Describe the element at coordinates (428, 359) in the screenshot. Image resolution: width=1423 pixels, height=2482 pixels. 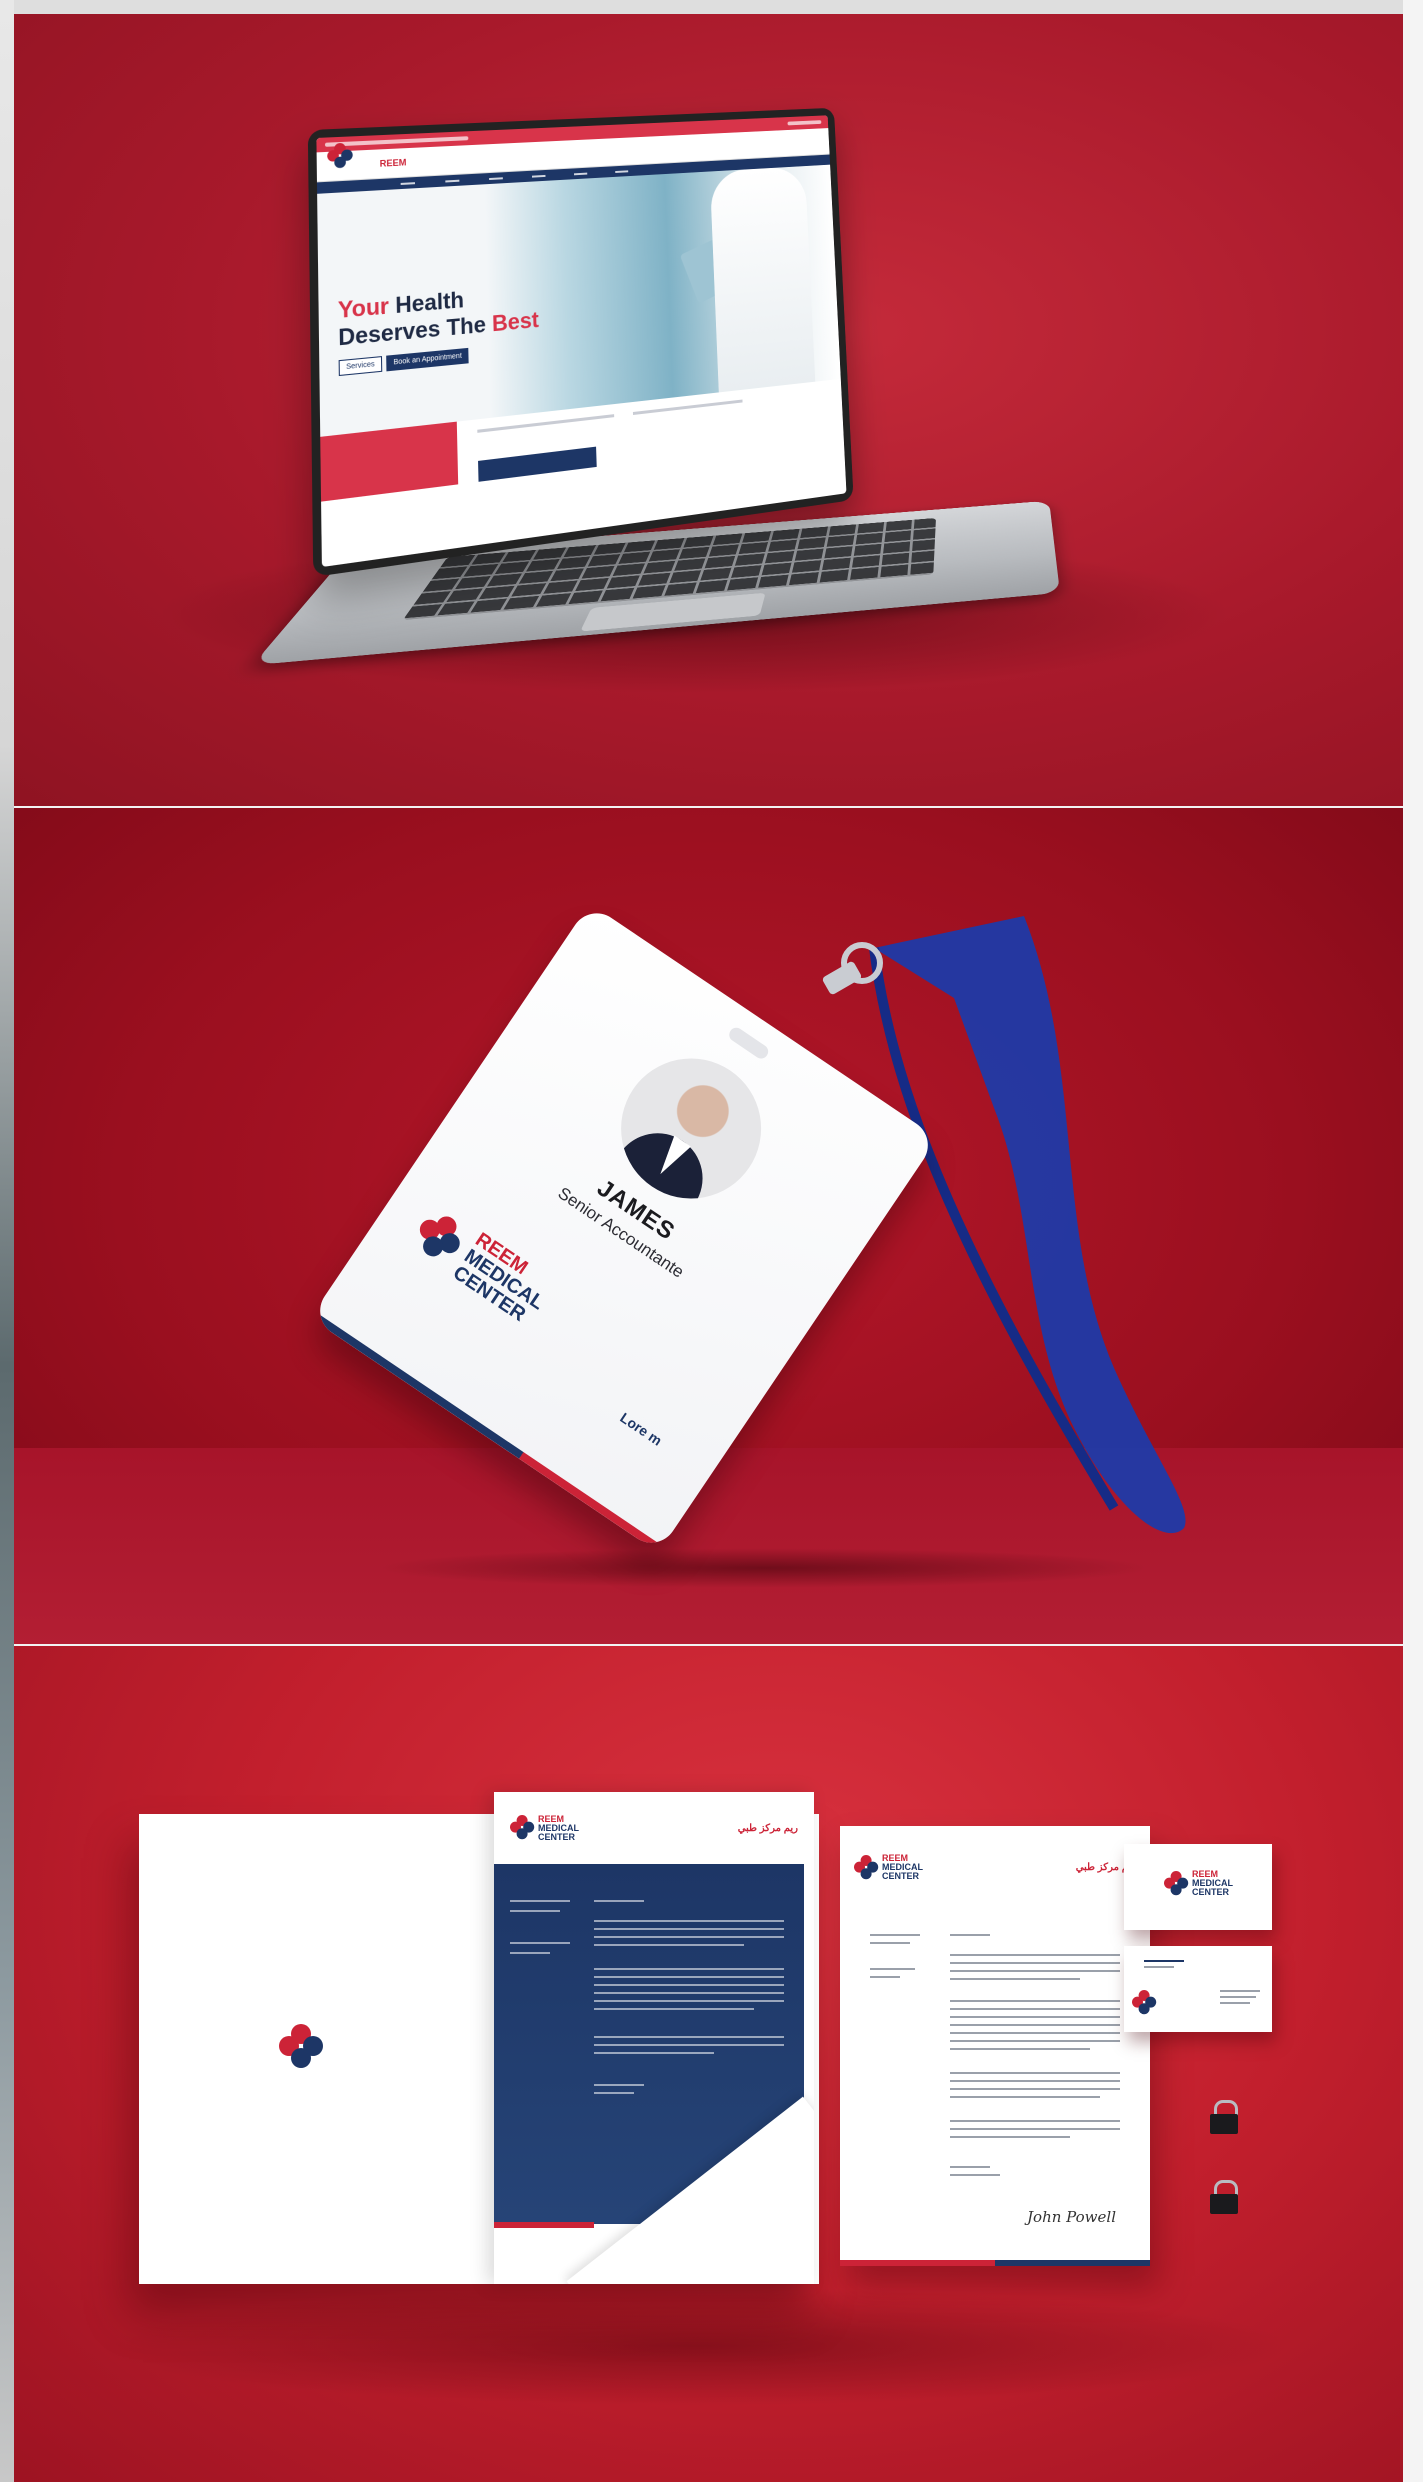
I see `book-appointment-button: Book an Appointment` at that location.